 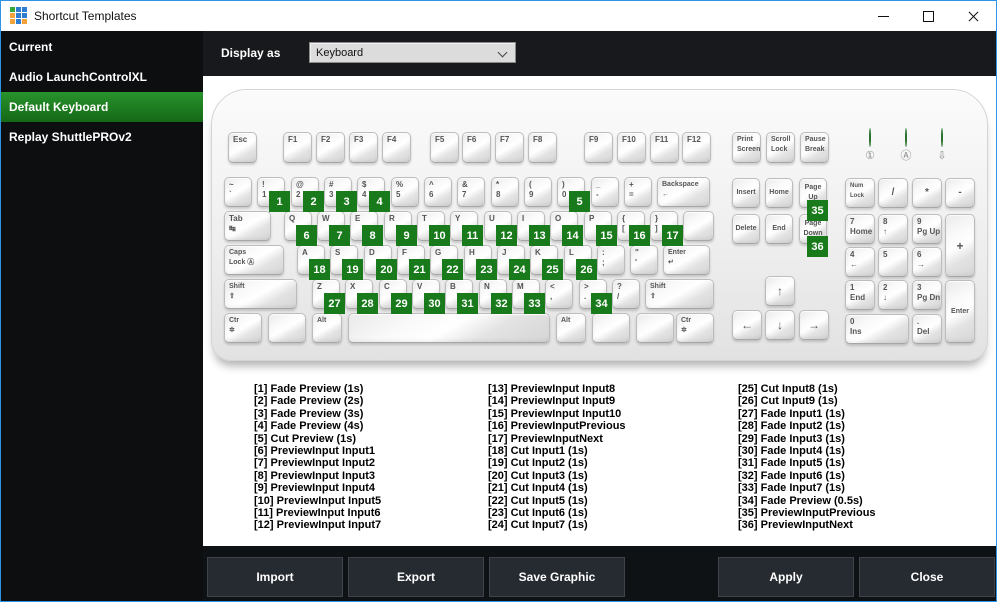 What do you see at coordinates (698, 226) in the screenshot?
I see `key-backslash` at bounding box center [698, 226].